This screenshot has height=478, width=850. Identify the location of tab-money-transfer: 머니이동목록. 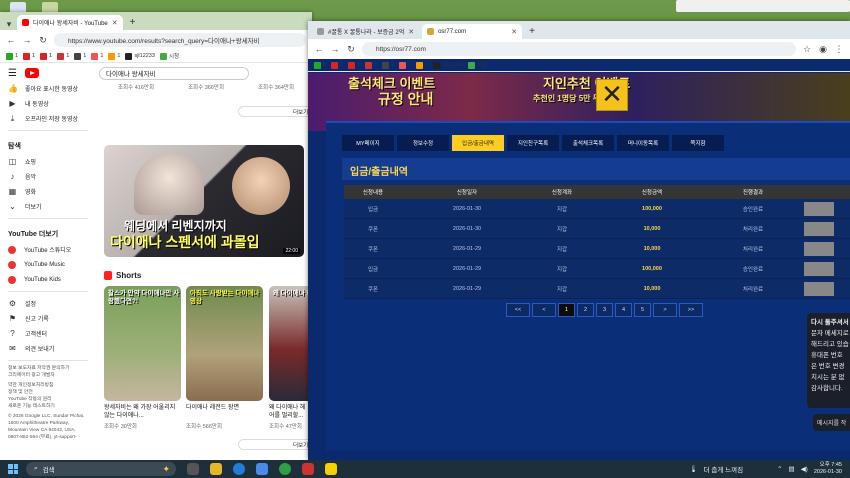
(643, 143).